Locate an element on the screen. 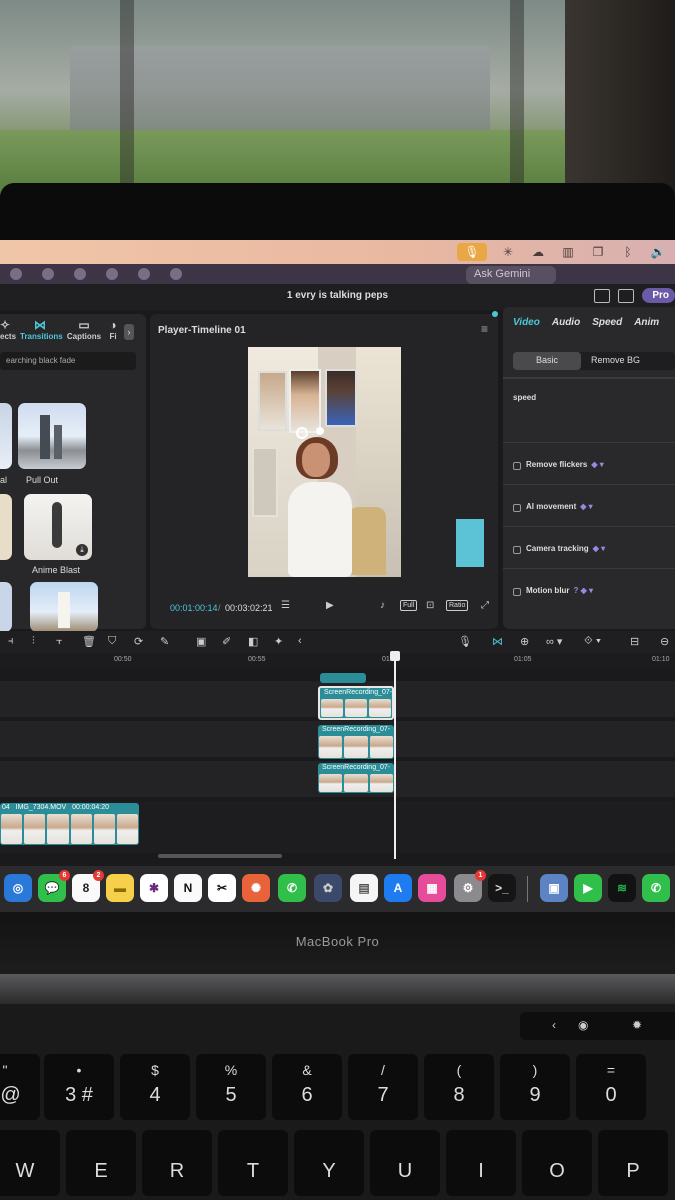 The height and width of the screenshot is (1200, 675). segment-remove-bg: Remove BG is located at coordinates (615, 361).